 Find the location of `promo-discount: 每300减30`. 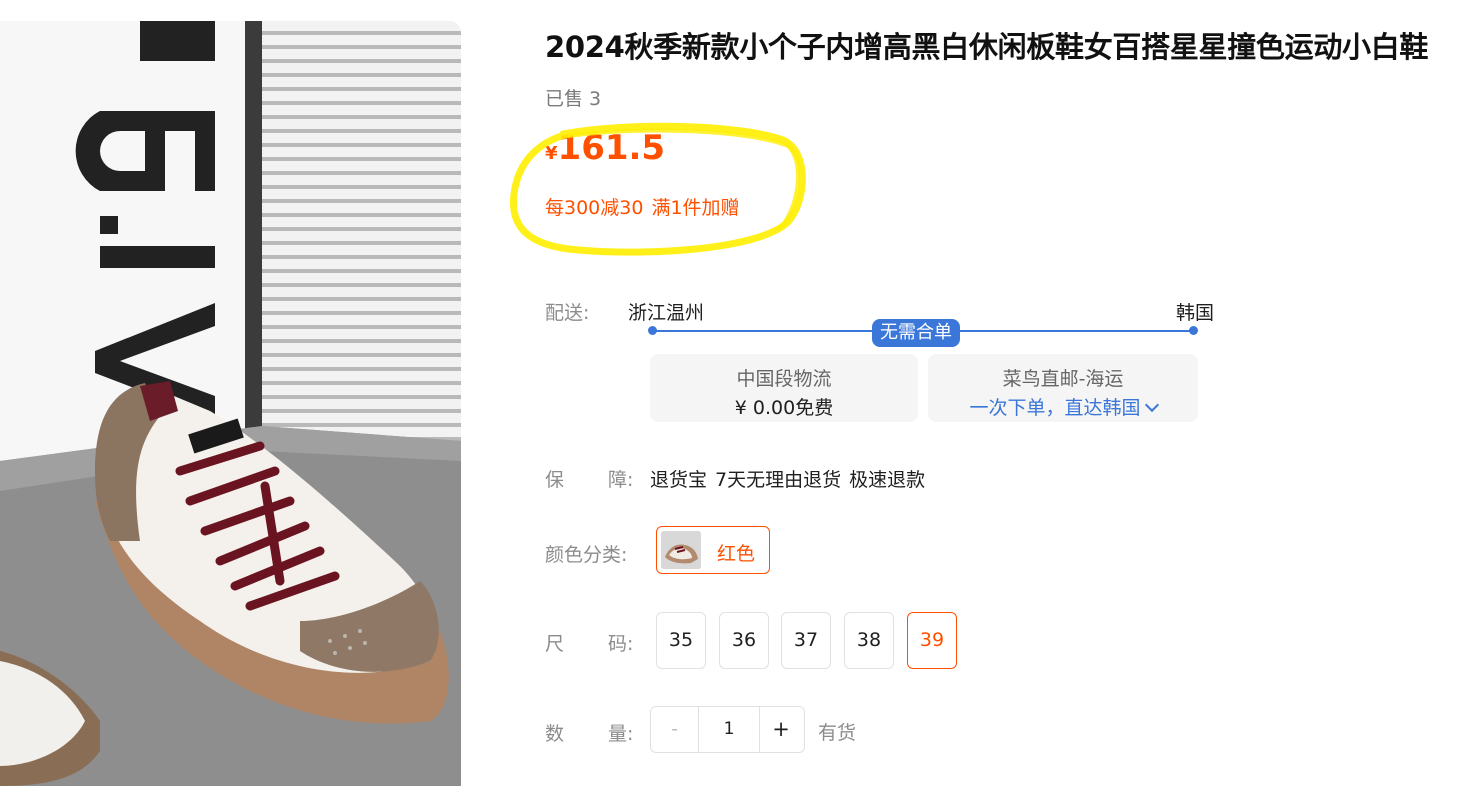

promo-discount: 每300减30 is located at coordinates (594, 208).